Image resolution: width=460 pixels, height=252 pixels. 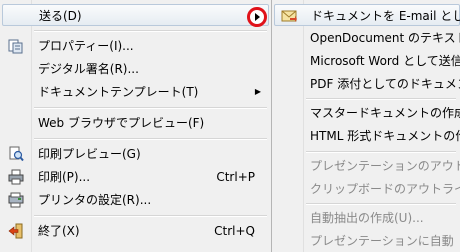 I want to click on menu-item-templates: ドキュメントテンプレート(T) ▶, so click(x=135, y=92).